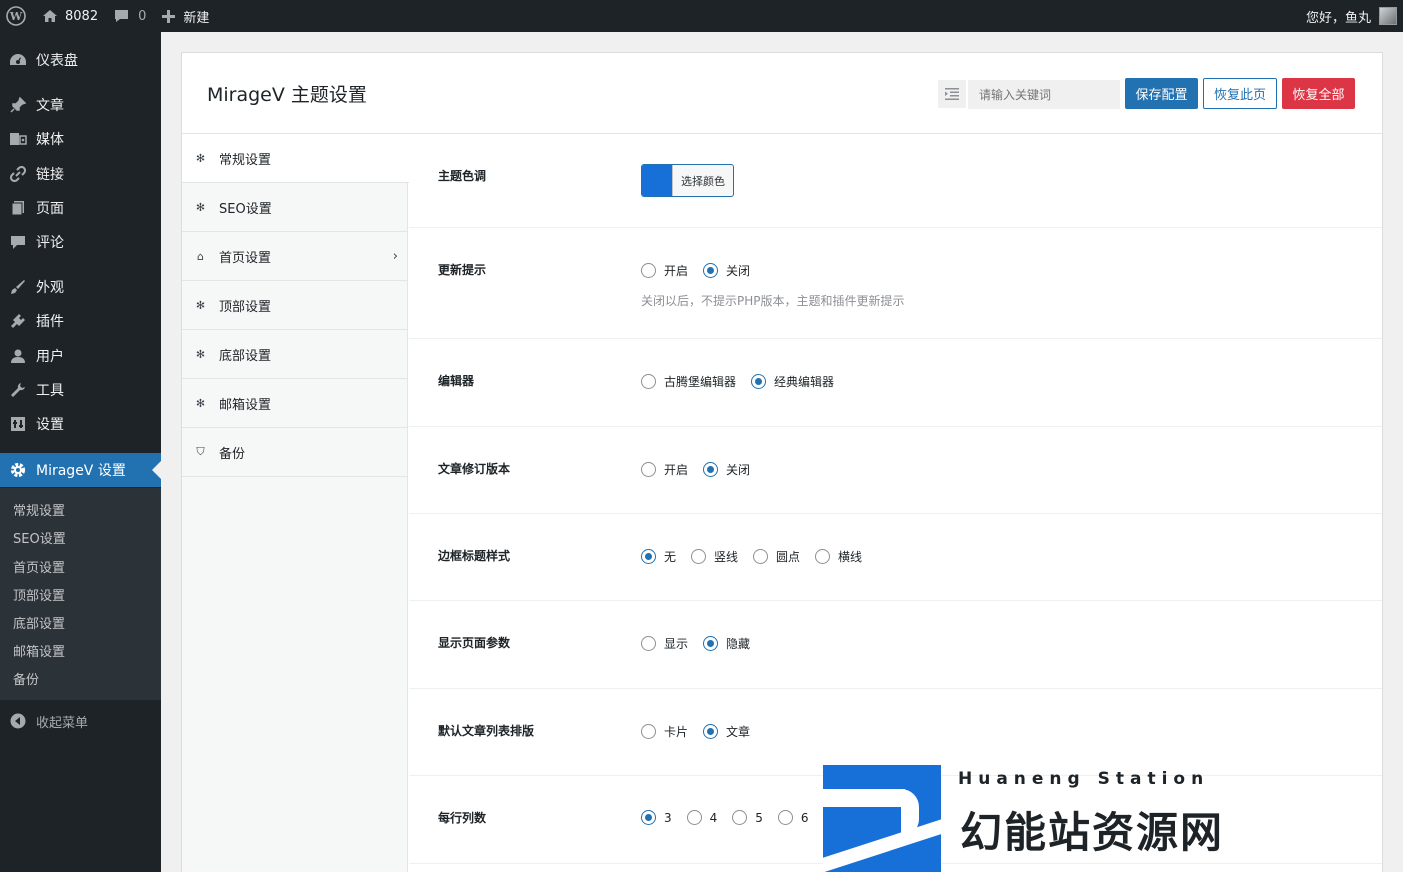  I want to click on menu-item-miragev-settings: MirageV 设置, so click(80, 470).